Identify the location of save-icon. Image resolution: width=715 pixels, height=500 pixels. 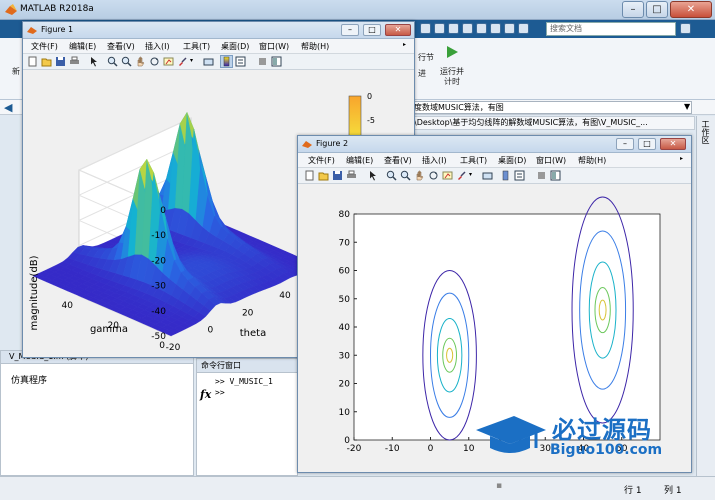
(425, 28).